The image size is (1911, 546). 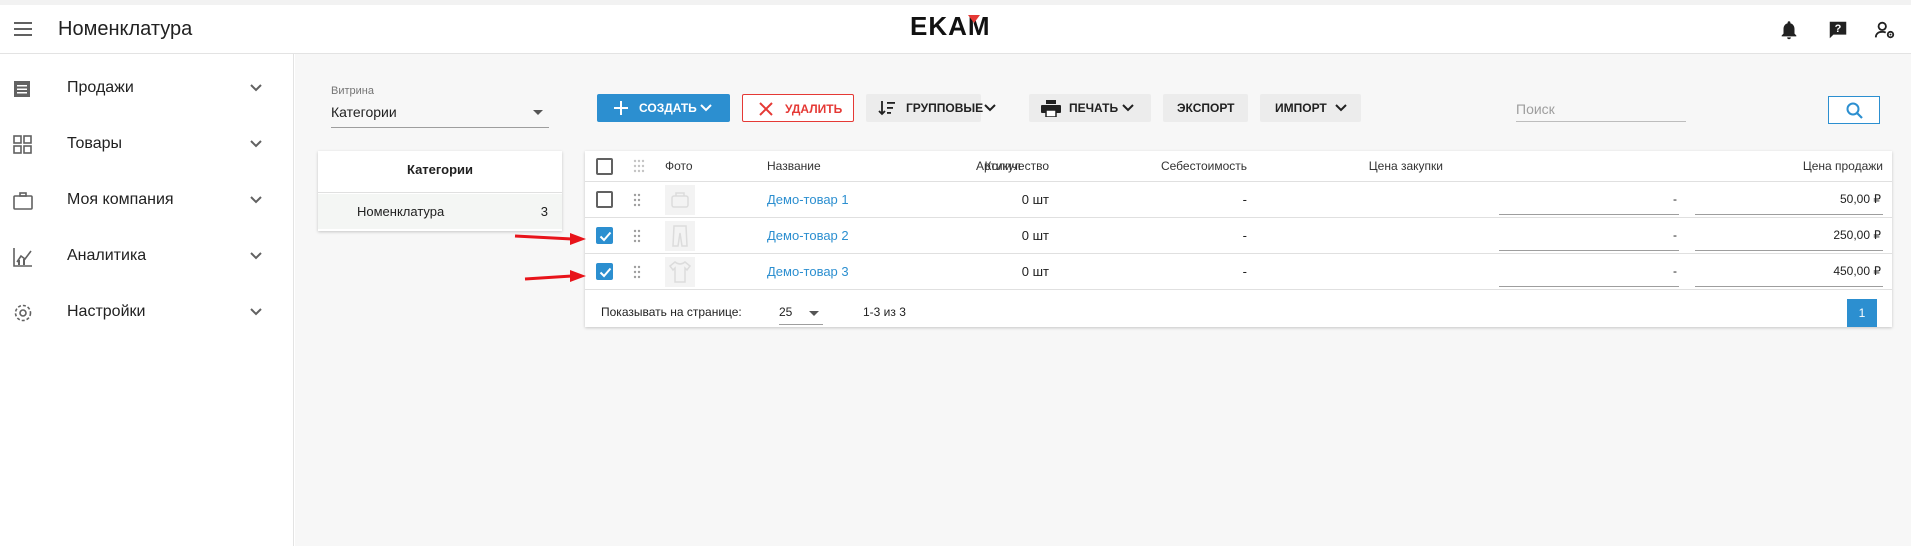 I want to click on table-row: Демо-товар 1 0 шт - - 50,00 ₽, so click(x=1238, y=200).